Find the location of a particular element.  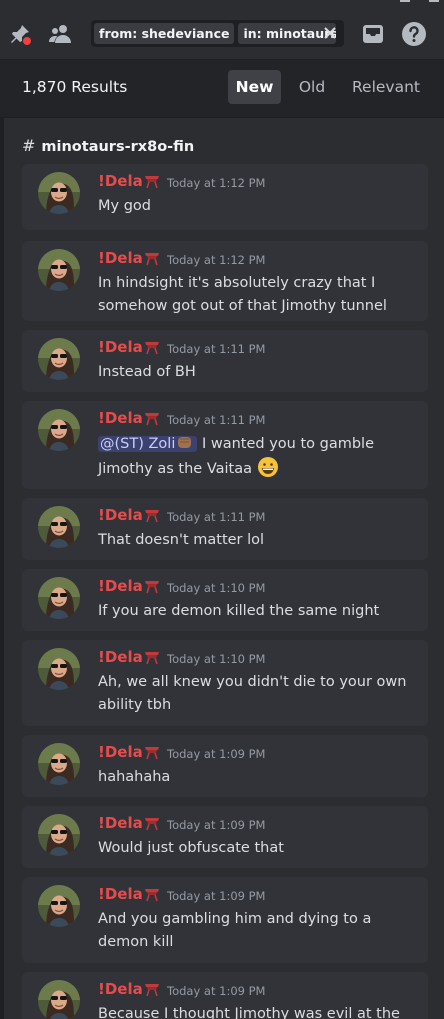

pinned-messages-button is located at coordinates (20, 34).